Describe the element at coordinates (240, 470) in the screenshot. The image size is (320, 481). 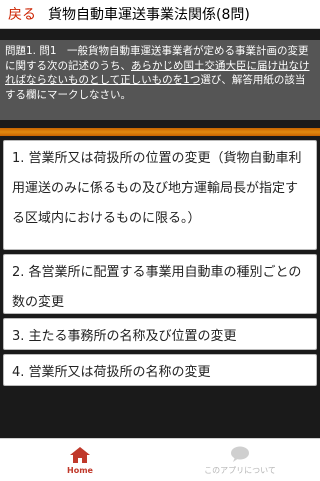
I see `tab-about-label: このアプリについて` at that location.